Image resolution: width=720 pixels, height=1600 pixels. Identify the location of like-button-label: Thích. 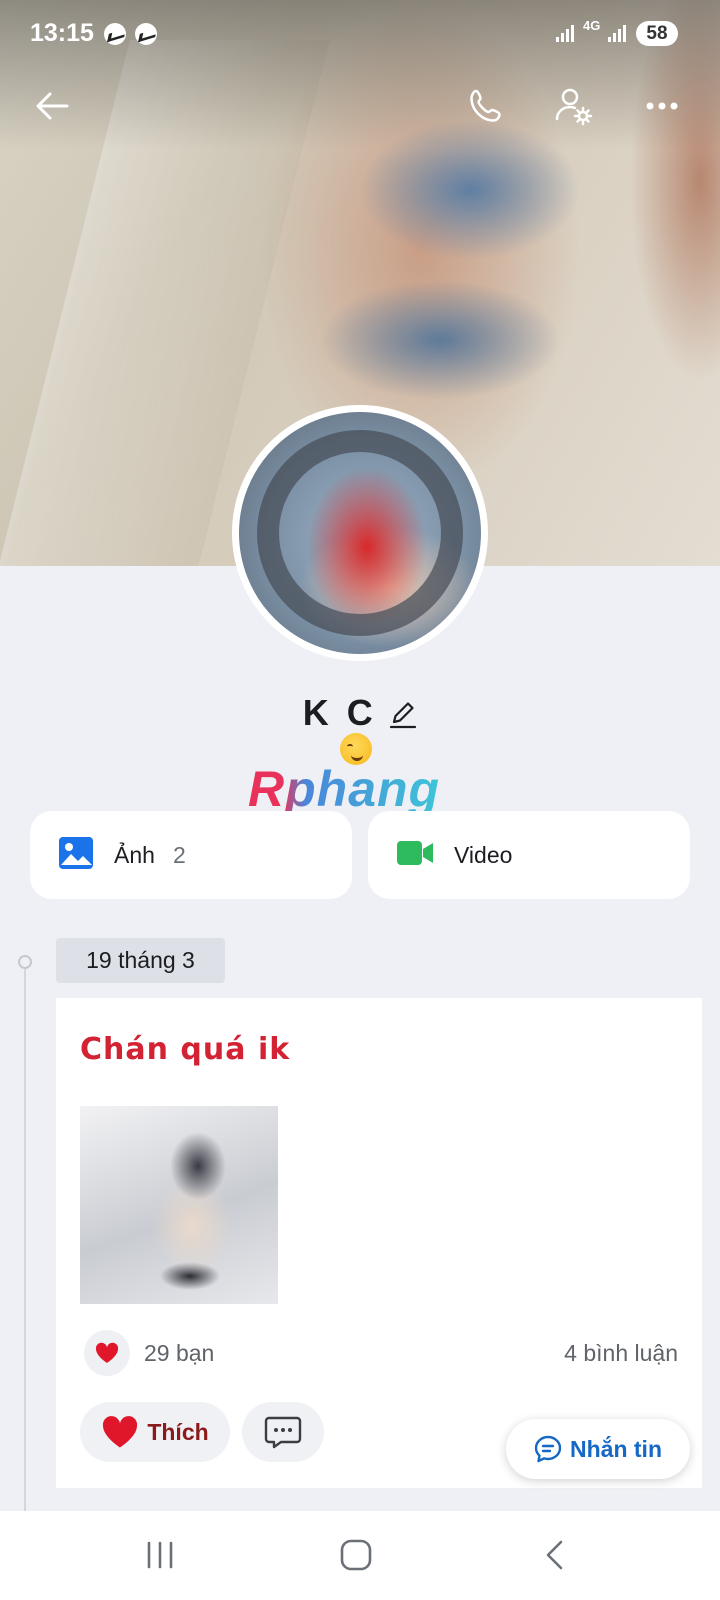
(178, 1431).